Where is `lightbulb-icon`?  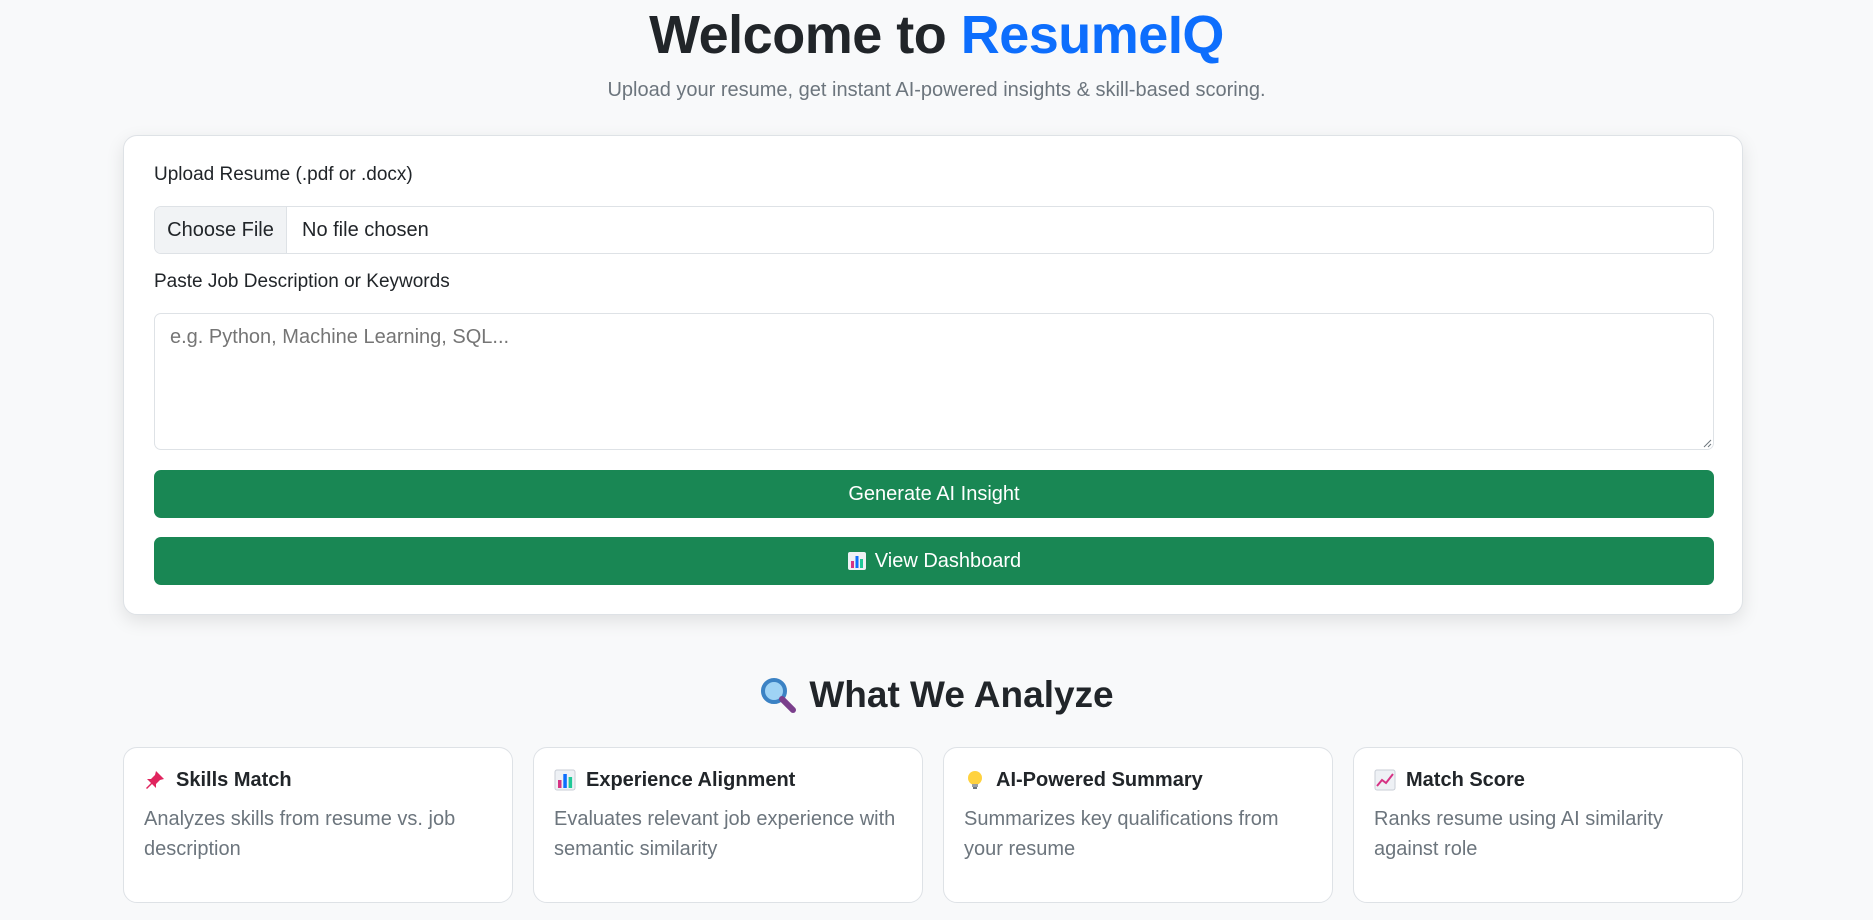 lightbulb-icon is located at coordinates (975, 780).